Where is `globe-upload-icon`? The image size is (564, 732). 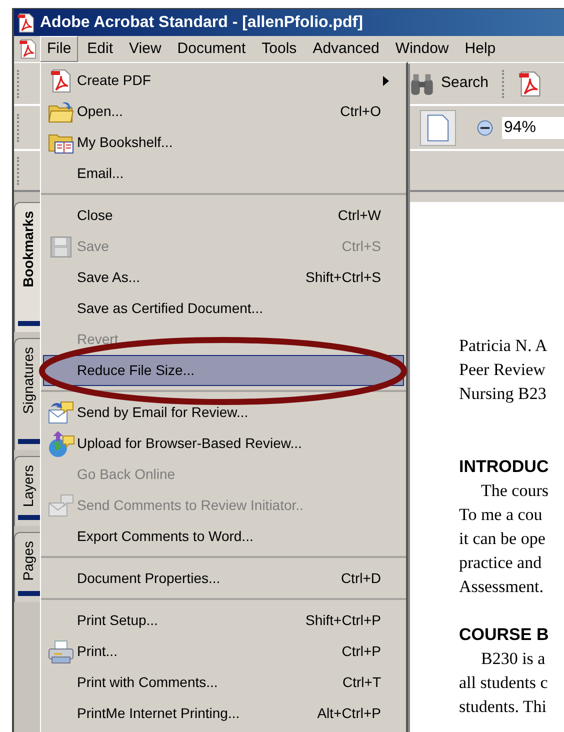 globe-upload-icon is located at coordinates (60, 444).